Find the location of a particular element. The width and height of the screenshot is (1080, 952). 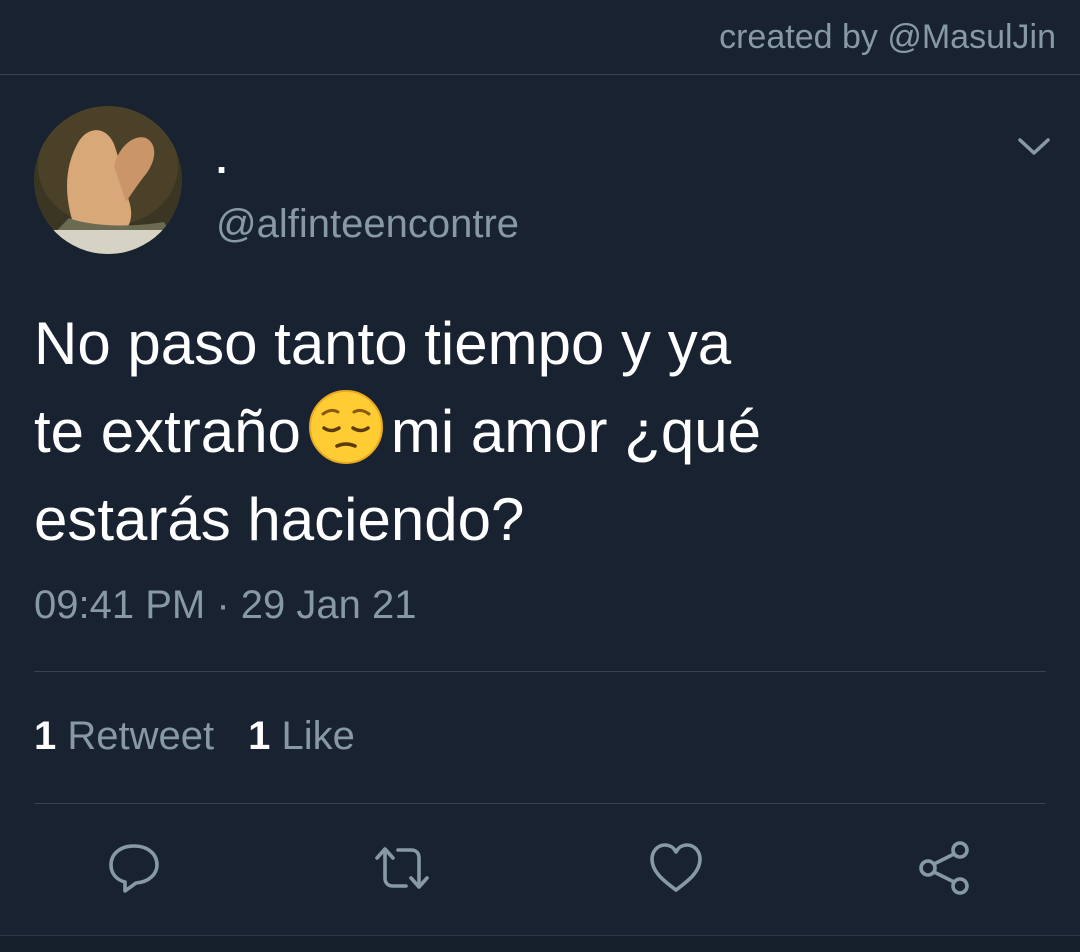

tweet-text-segment: mi amor ¿qué is located at coordinates (575, 431).